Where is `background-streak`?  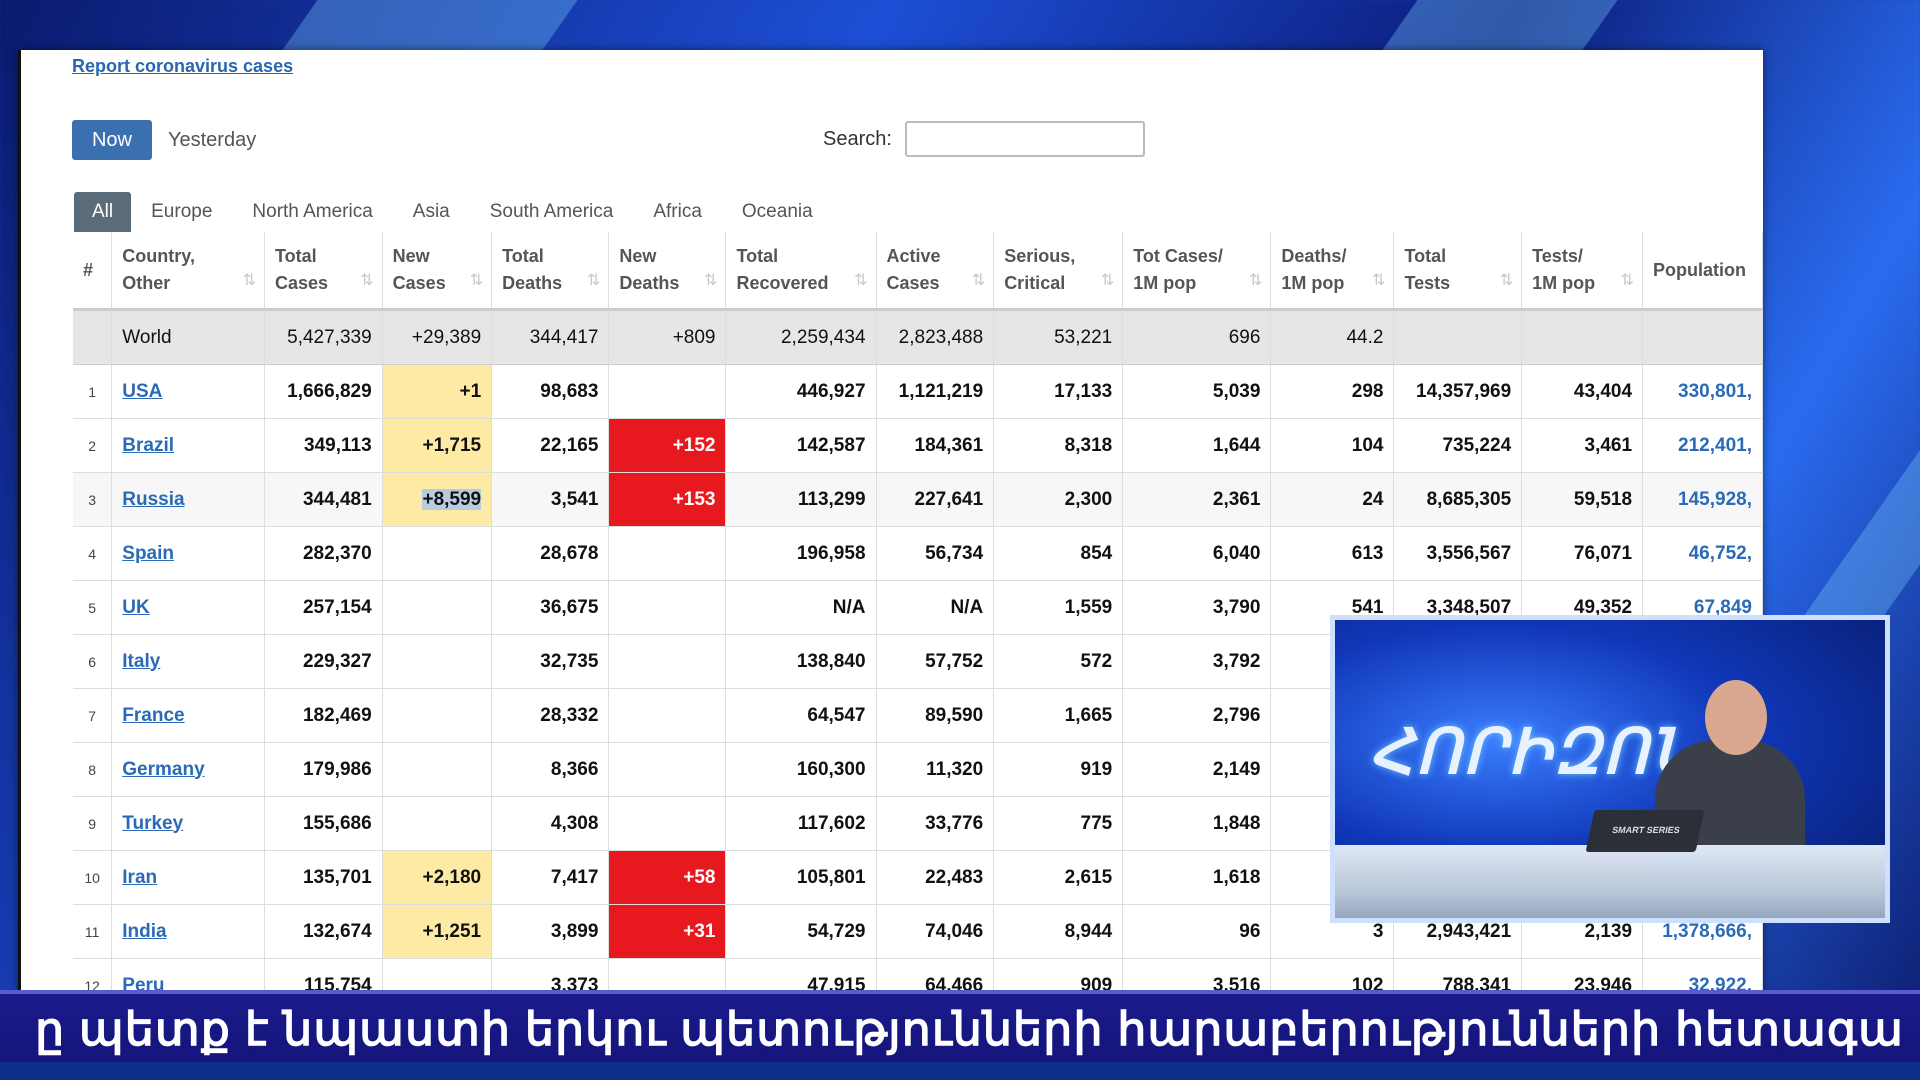
background-streak is located at coordinates (430, 25).